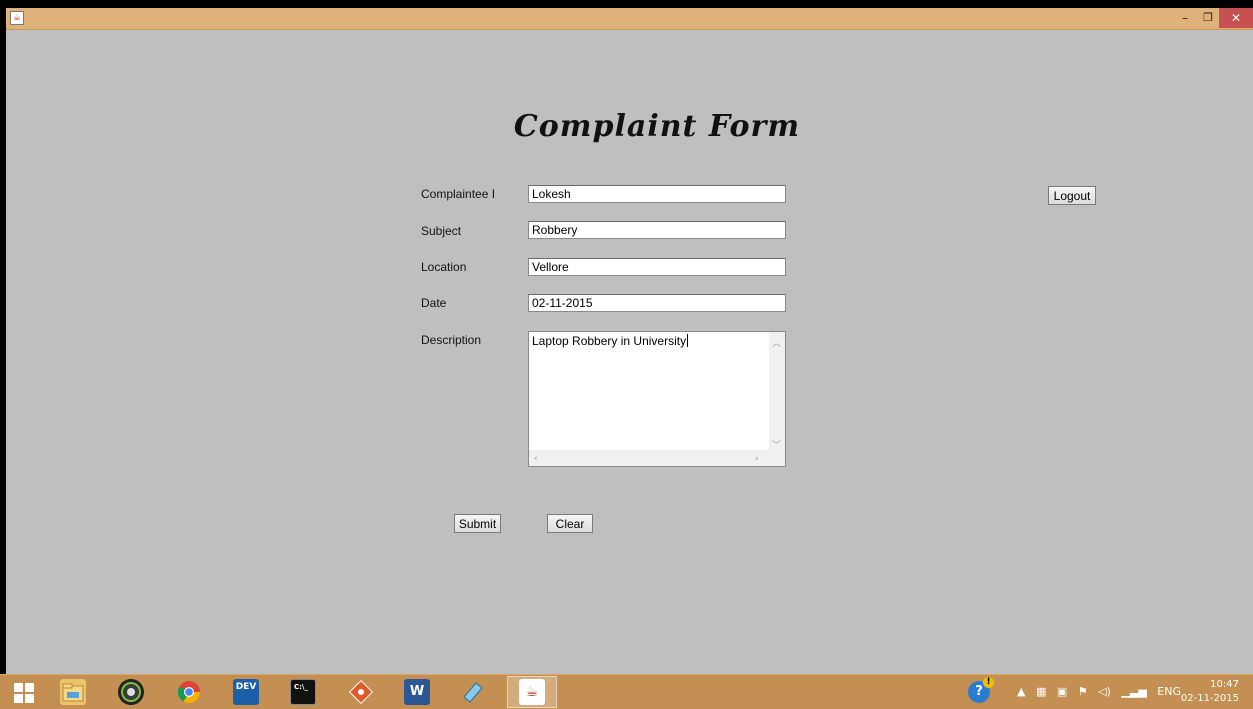 Image resolution: width=1253 pixels, height=709 pixels. Describe the element at coordinates (1208, 18) in the screenshot. I see `maximize-button: ❐` at that location.